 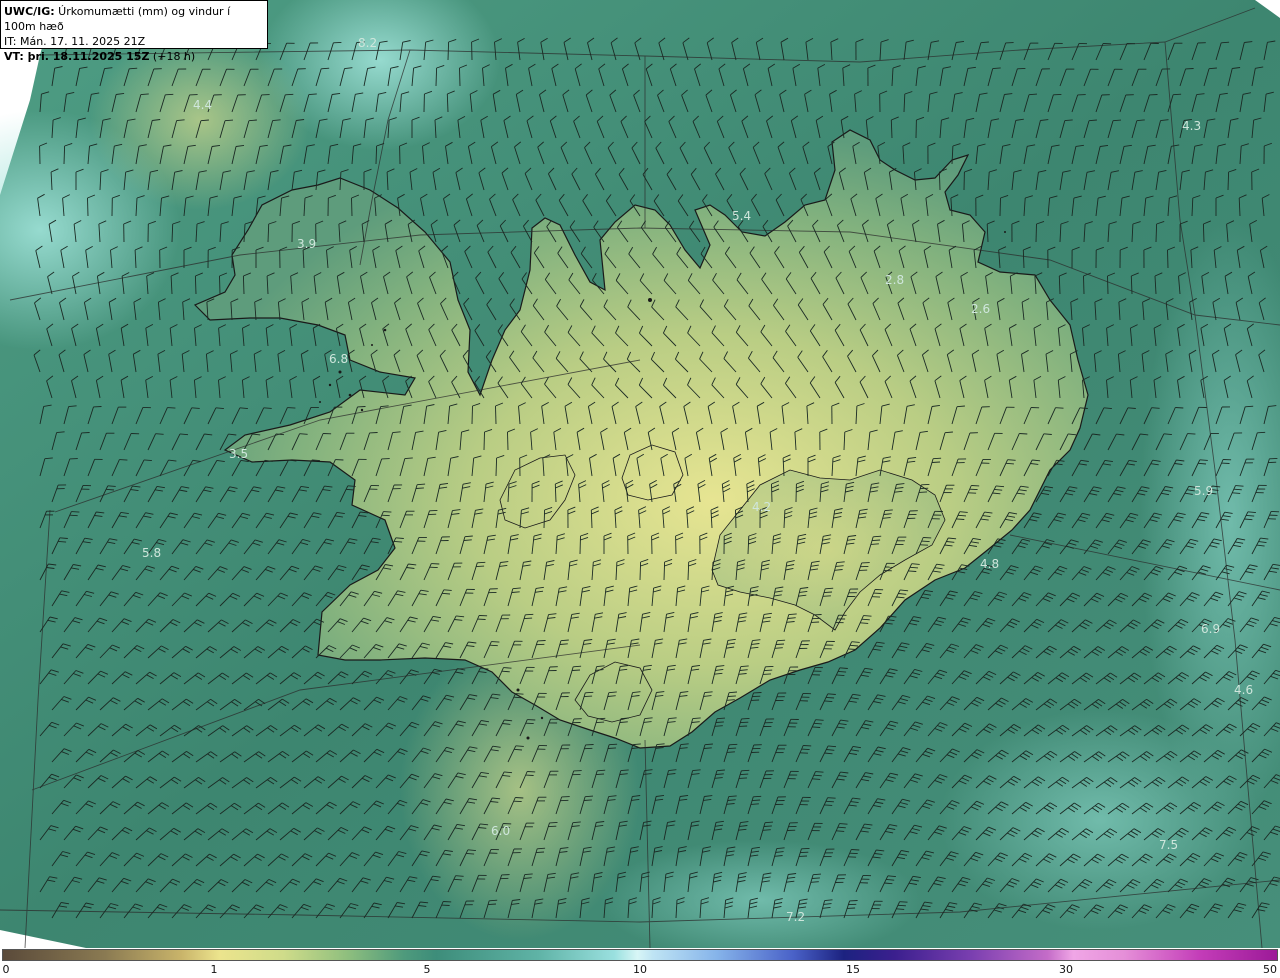 I want to click on colorbar-tick: 5, so click(x=427, y=969).